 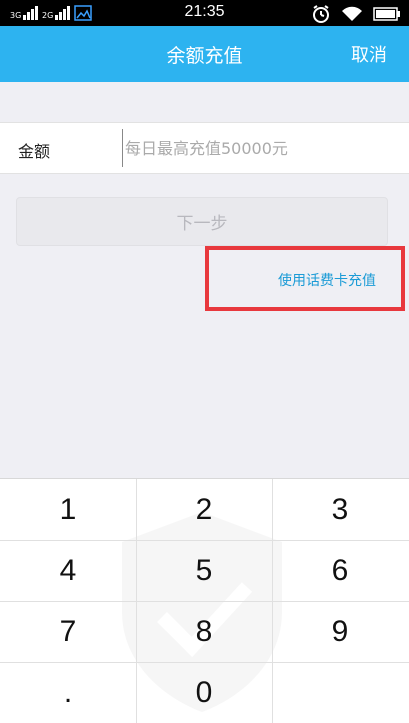 I want to click on phone-card-recharge-link: 使用话费卡充值, so click(x=327, y=280).